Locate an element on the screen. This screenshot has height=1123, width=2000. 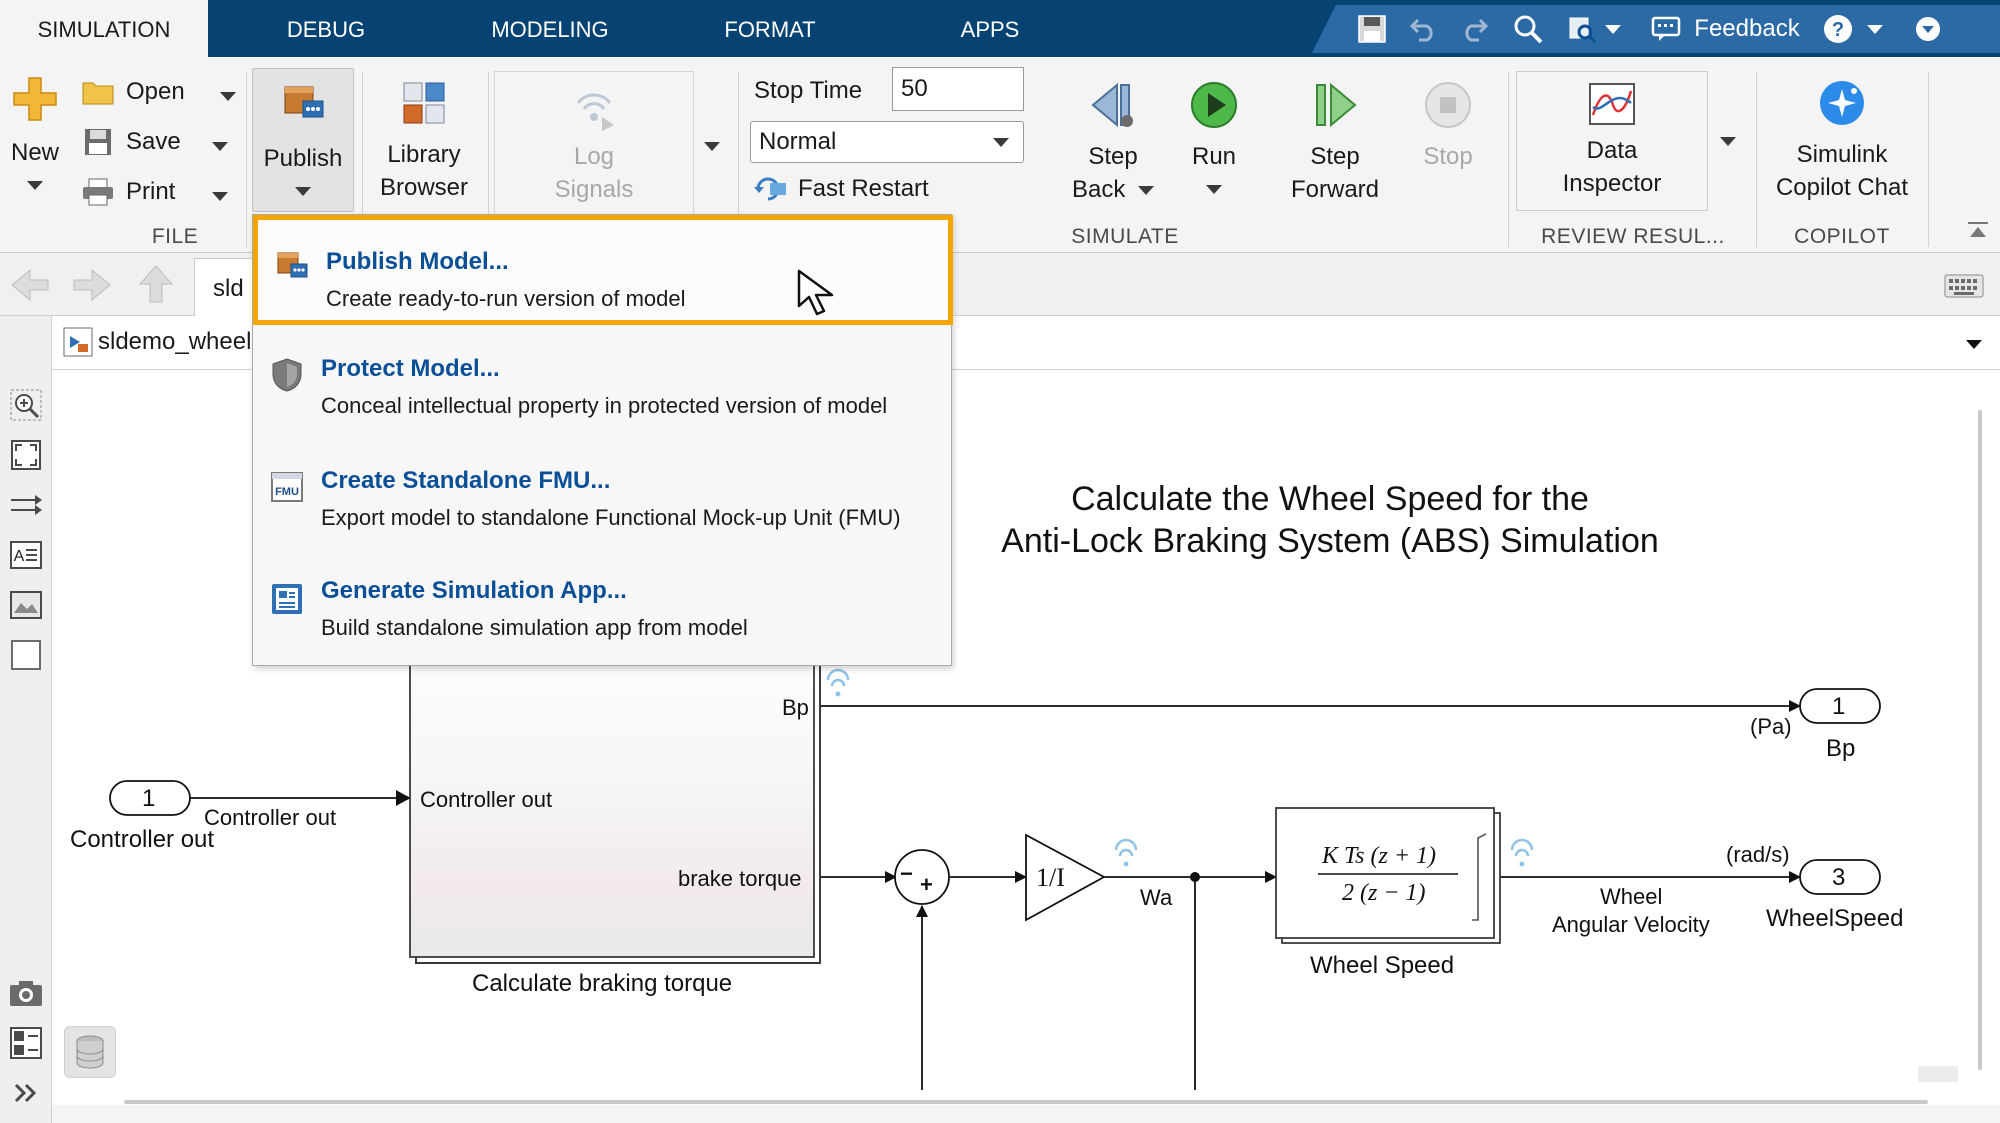
outport-1-unit: (Pa) is located at coordinates (1771, 726).